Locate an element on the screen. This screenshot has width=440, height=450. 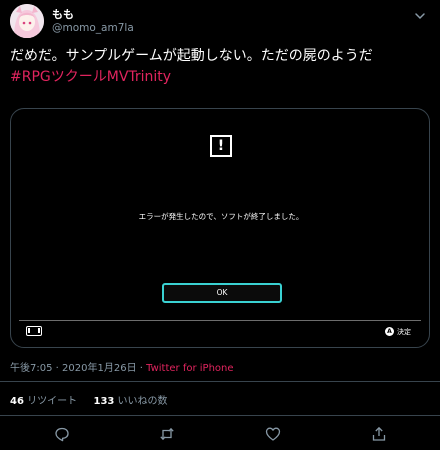
tweet-meta: 午後7:05 · 2020年1月26日 · Twitter for iPhone is located at coordinates (122, 366).